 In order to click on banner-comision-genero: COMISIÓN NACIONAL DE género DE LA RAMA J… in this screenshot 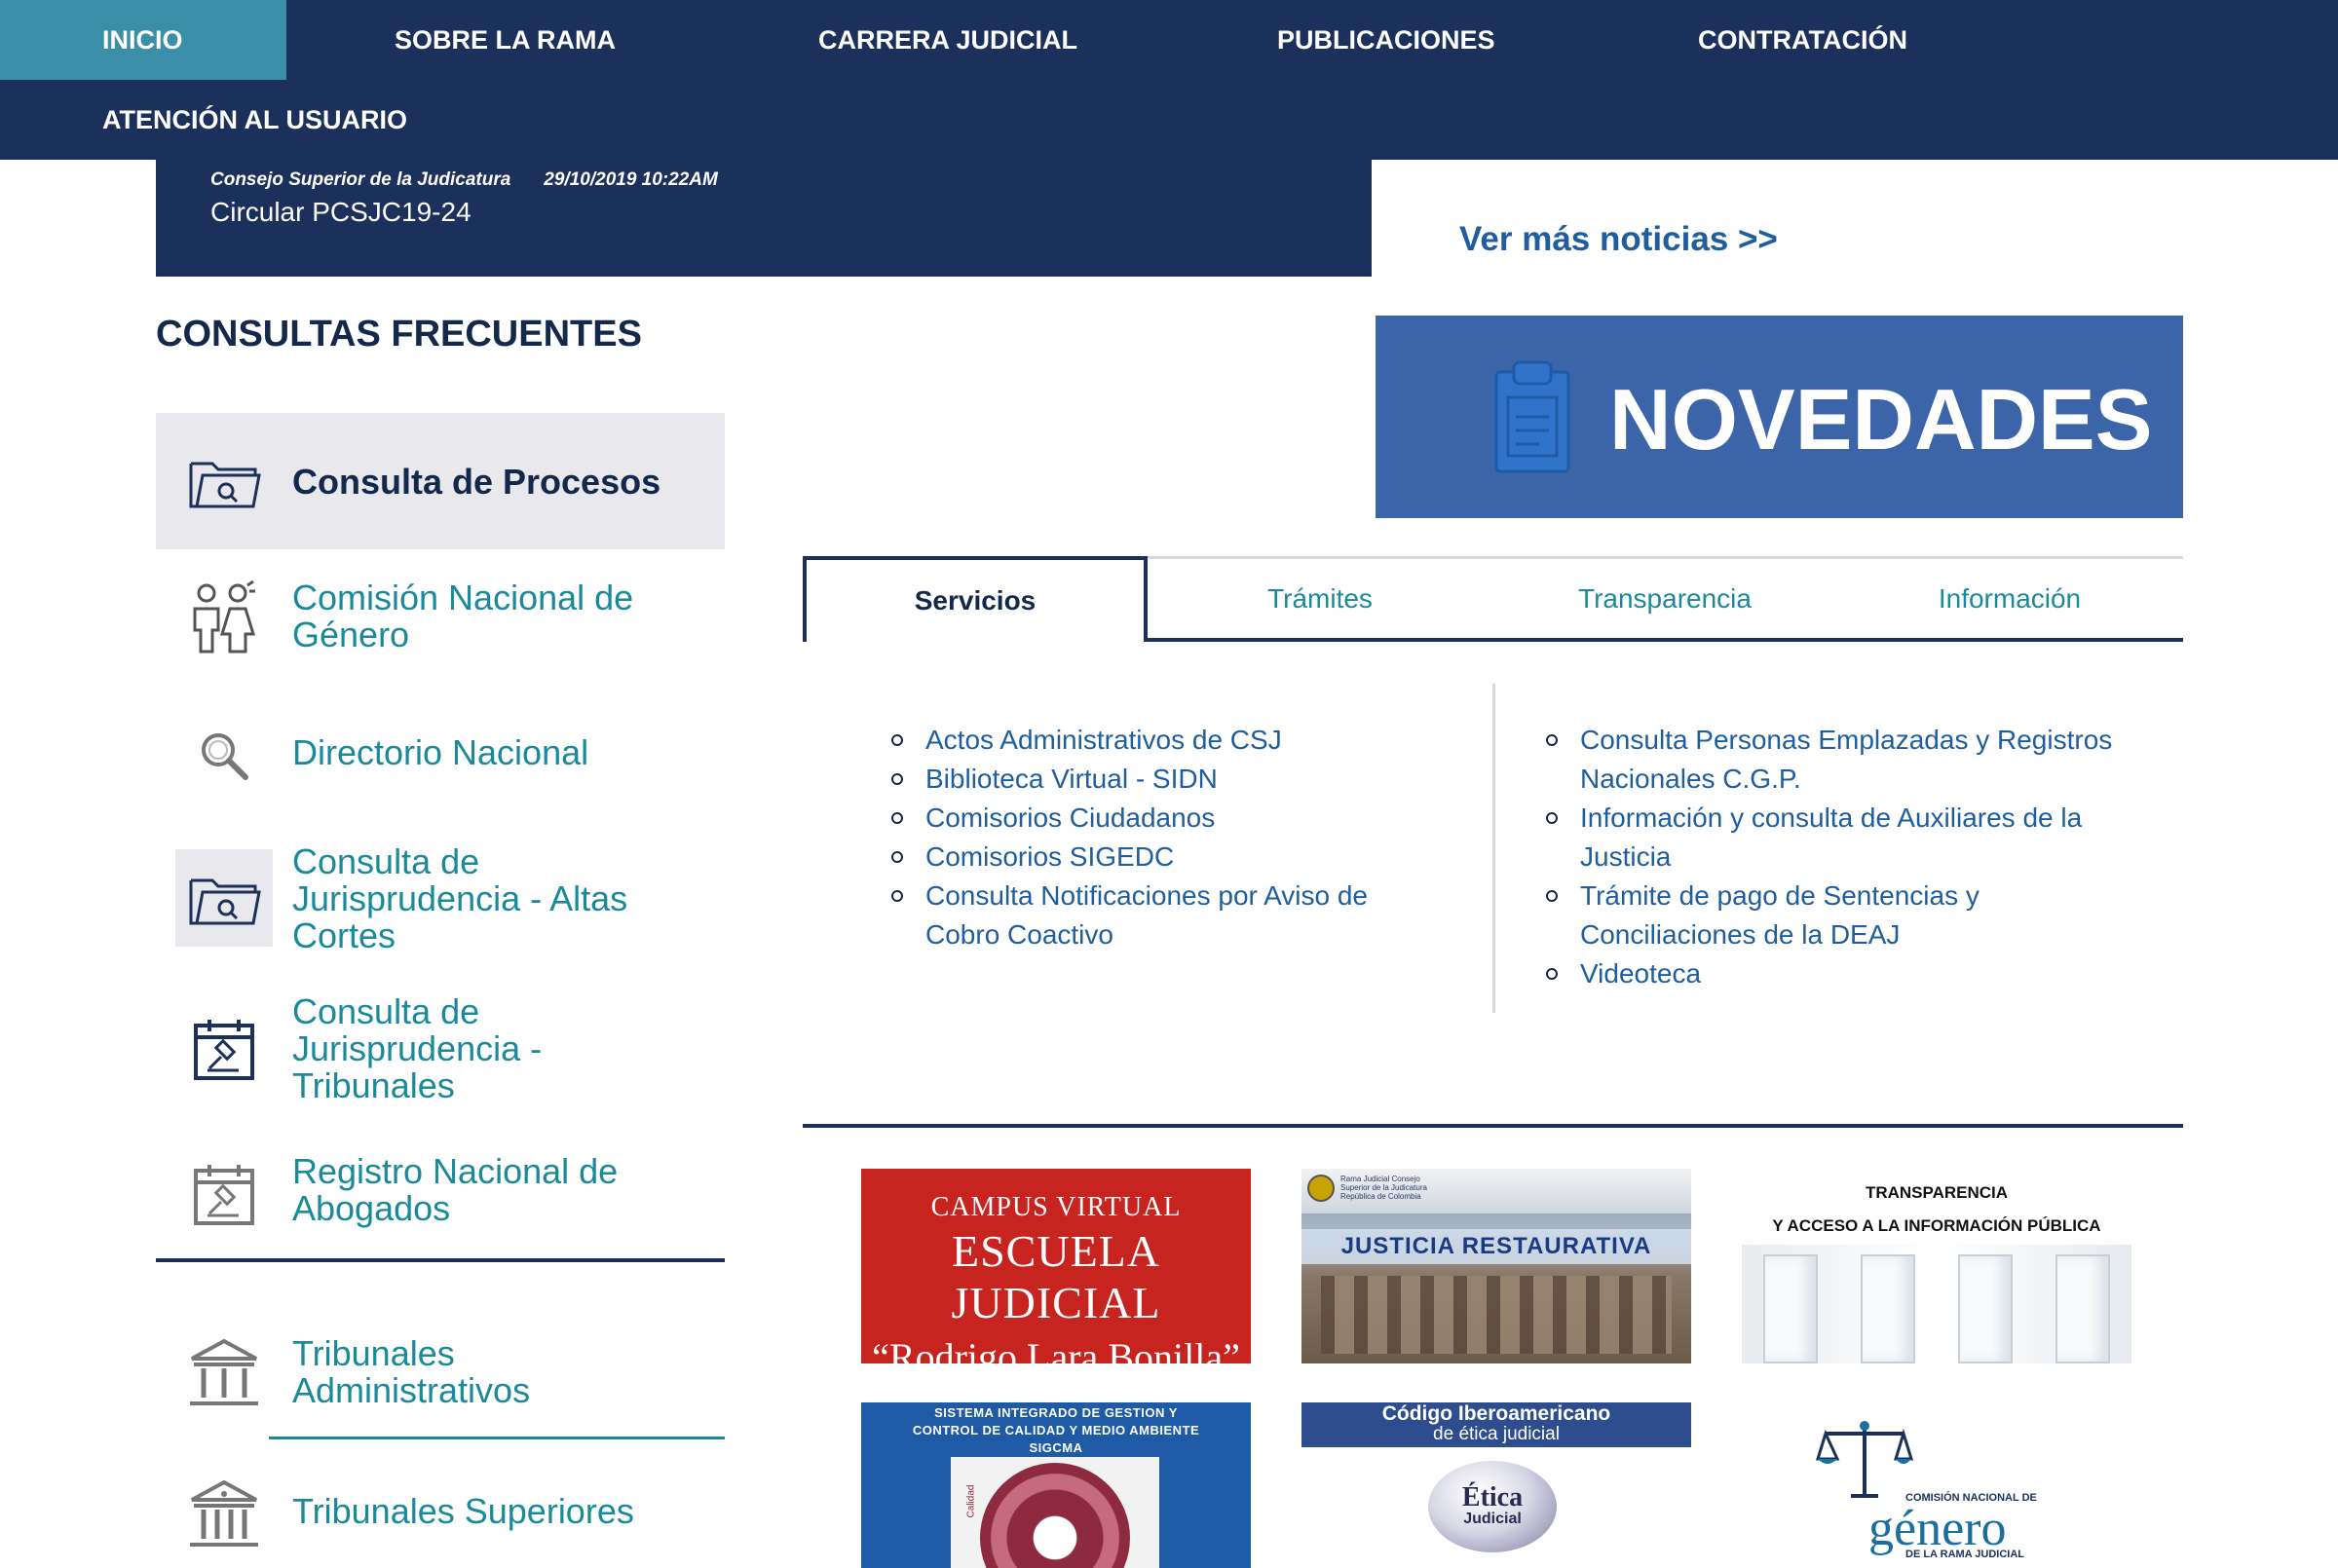, I will do `click(1936, 1485)`.